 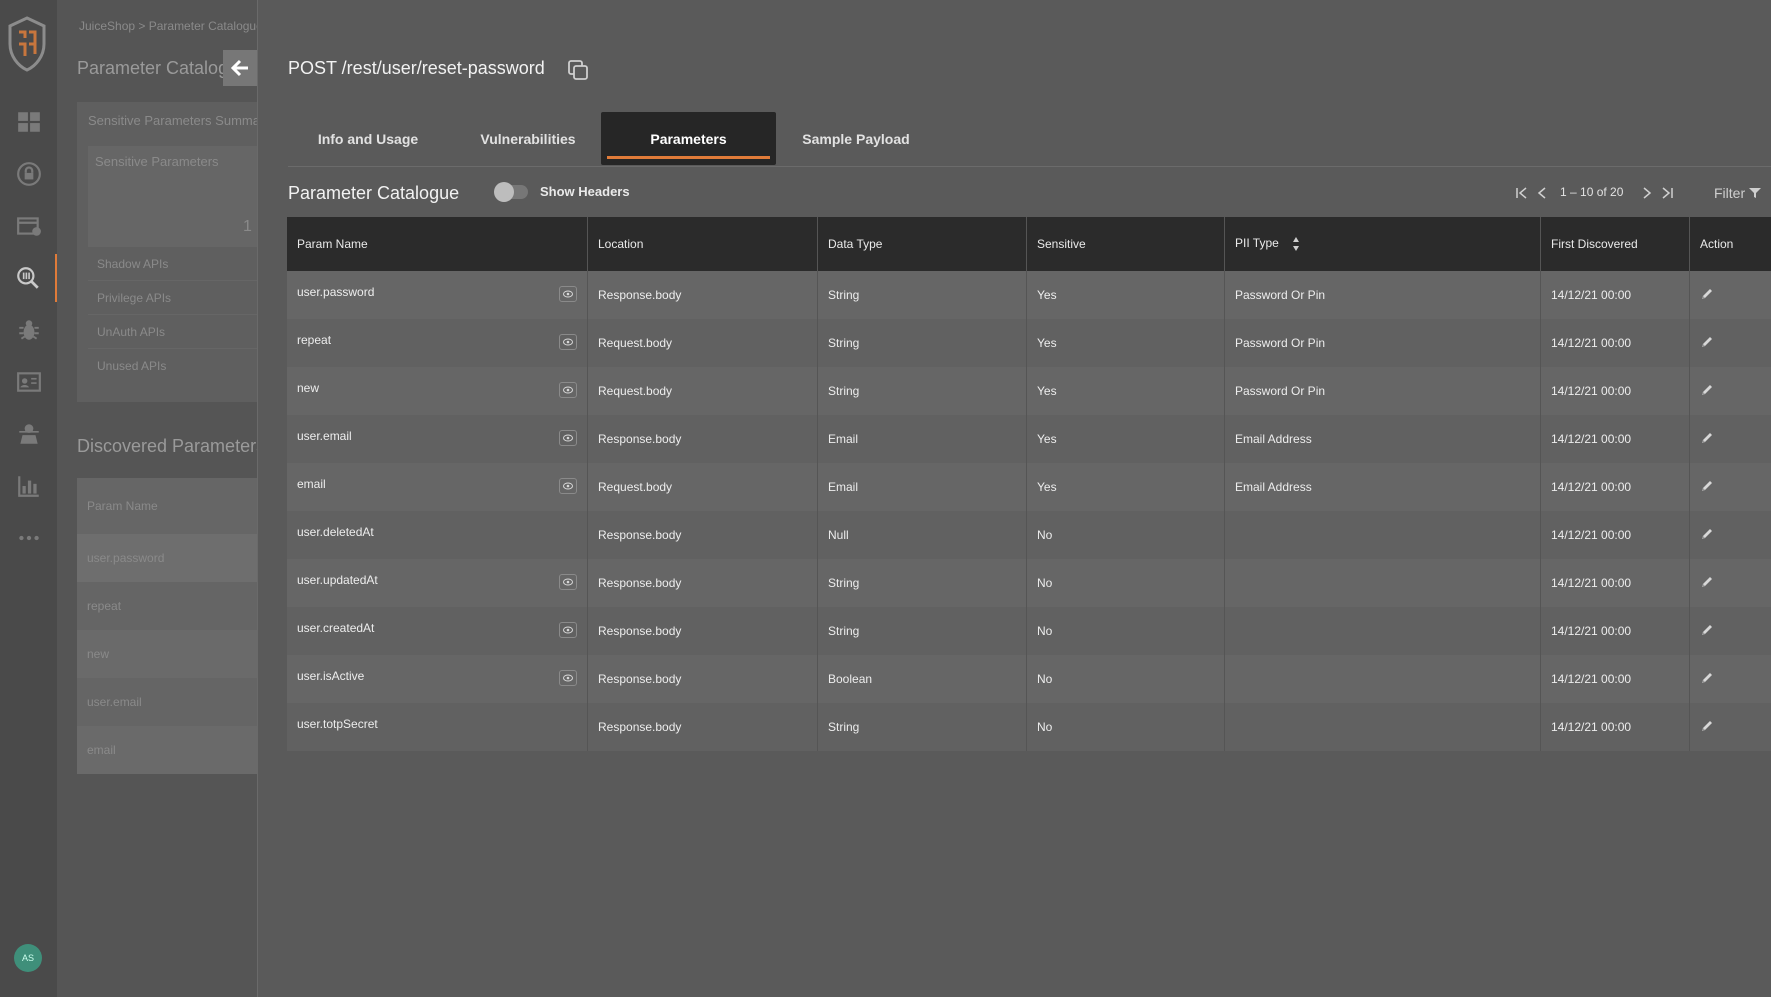 What do you see at coordinates (28, 174) in the screenshot?
I see `nav-security` at bounding box center [28, 174].